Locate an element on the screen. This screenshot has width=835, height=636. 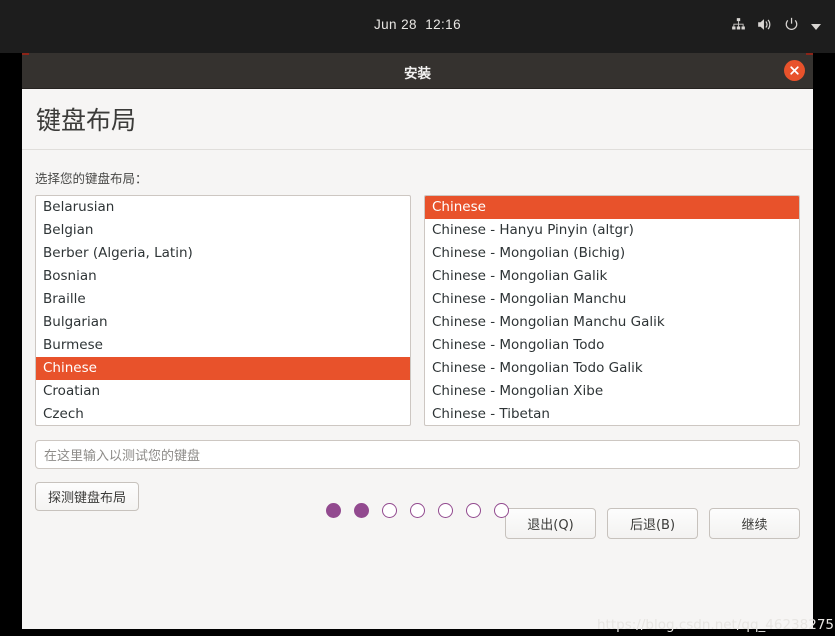
progress-dots is located at coordinates (417, 510).